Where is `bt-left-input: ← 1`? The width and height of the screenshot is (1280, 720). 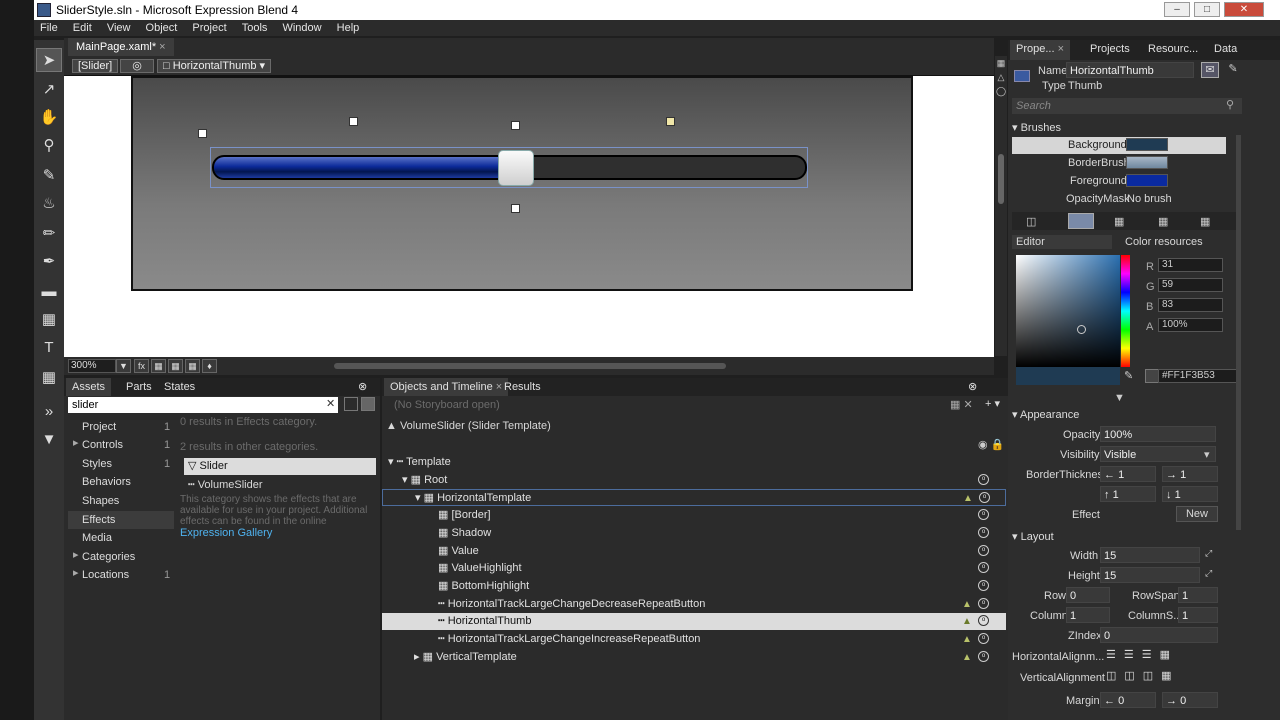
bt-left-input: ← 1 is located at coordinates (1128, 474).